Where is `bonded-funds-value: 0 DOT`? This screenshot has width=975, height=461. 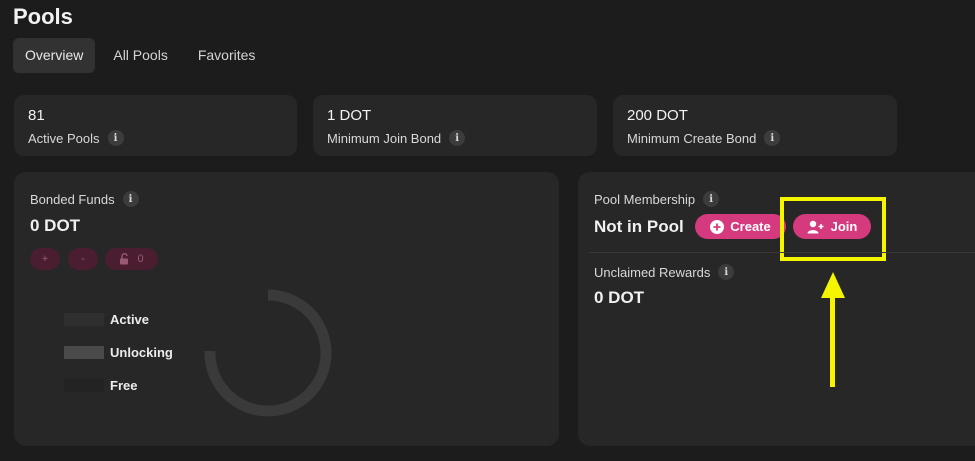
bonded-funds-value: 0 DOT is located at coordinates (55, 225).